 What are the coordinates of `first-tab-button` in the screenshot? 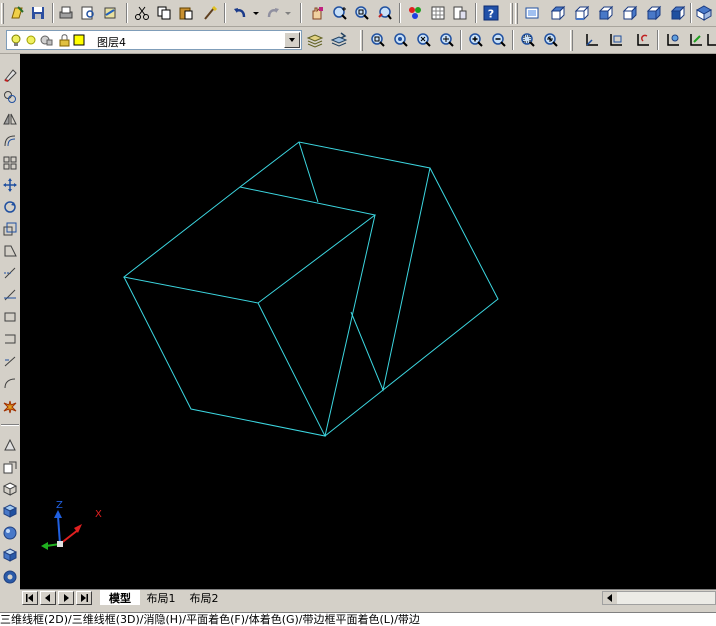 It's located at (30, 598).